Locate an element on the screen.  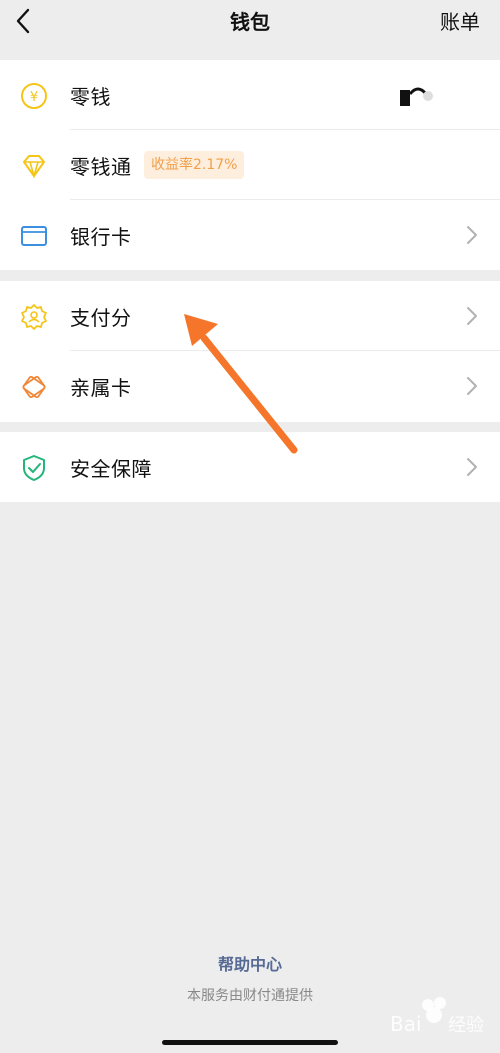
page-title: 钱包 is located at coordinates (250, 22).